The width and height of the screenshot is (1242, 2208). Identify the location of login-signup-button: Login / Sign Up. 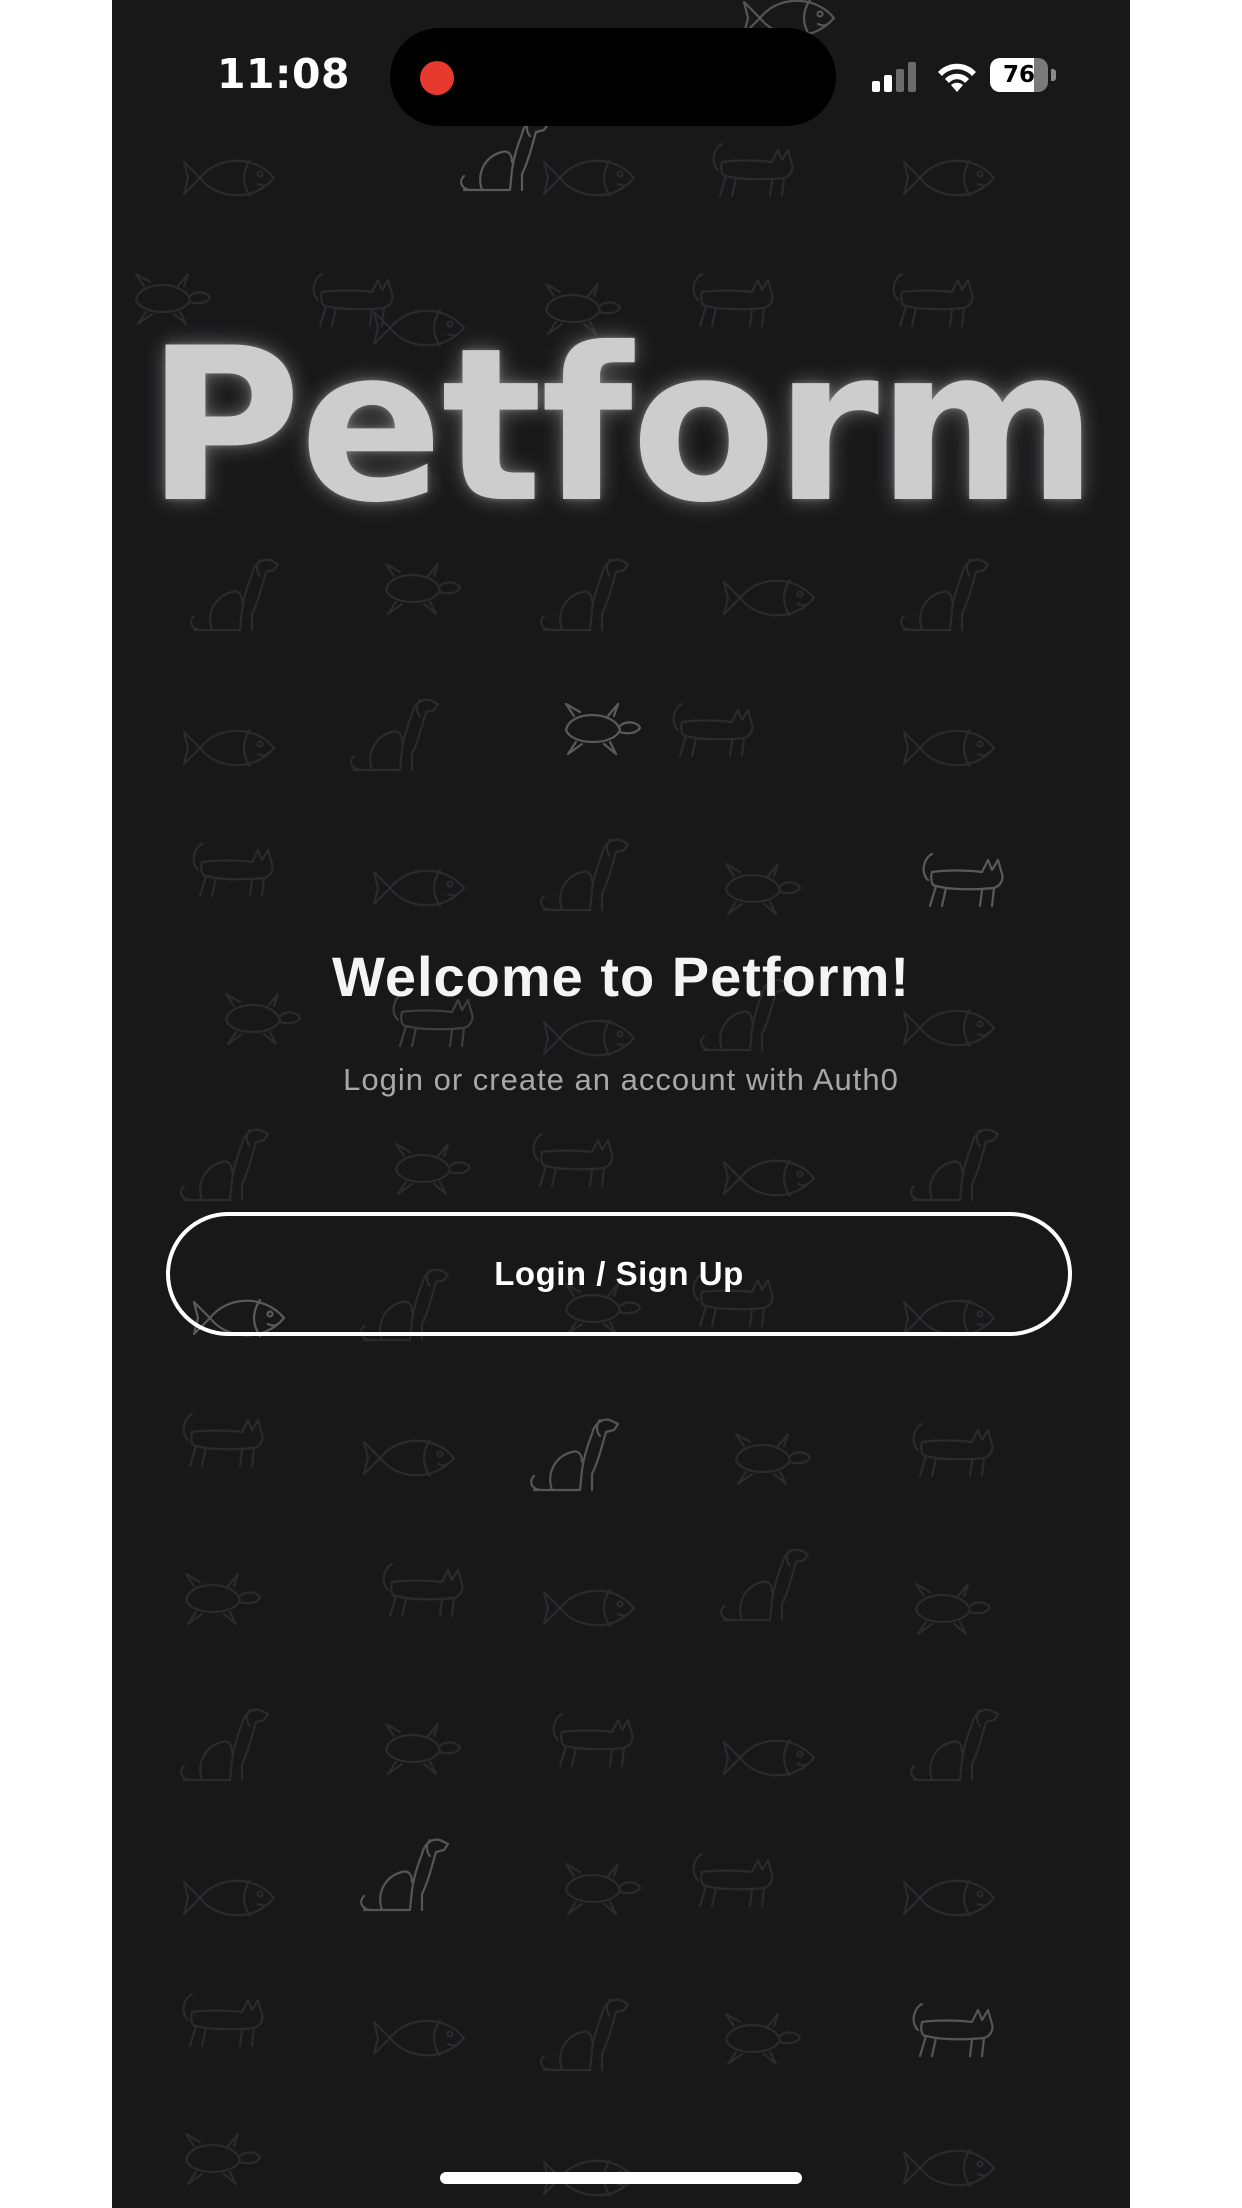
(619, 1274).